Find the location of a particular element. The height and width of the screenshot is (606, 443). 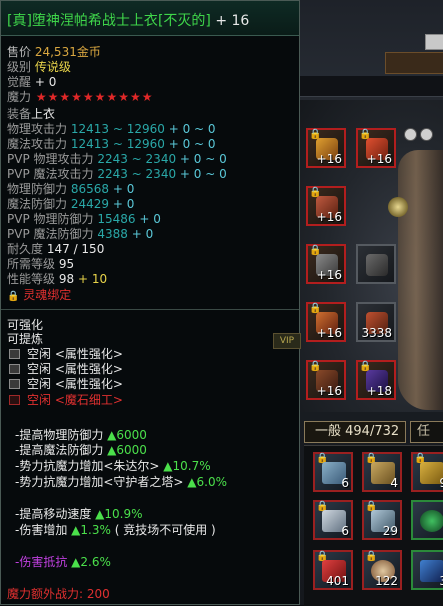

socket-slot-1: 空闲 <属性强化> is located at coordinates (75, 354).